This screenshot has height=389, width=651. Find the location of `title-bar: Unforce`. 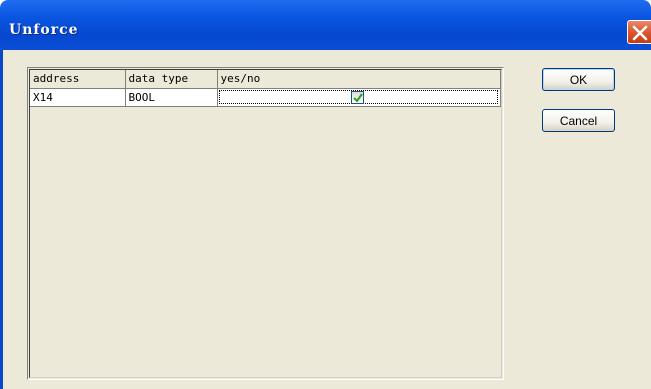

title-bar: Unforce is located at coordinates (325, 25).